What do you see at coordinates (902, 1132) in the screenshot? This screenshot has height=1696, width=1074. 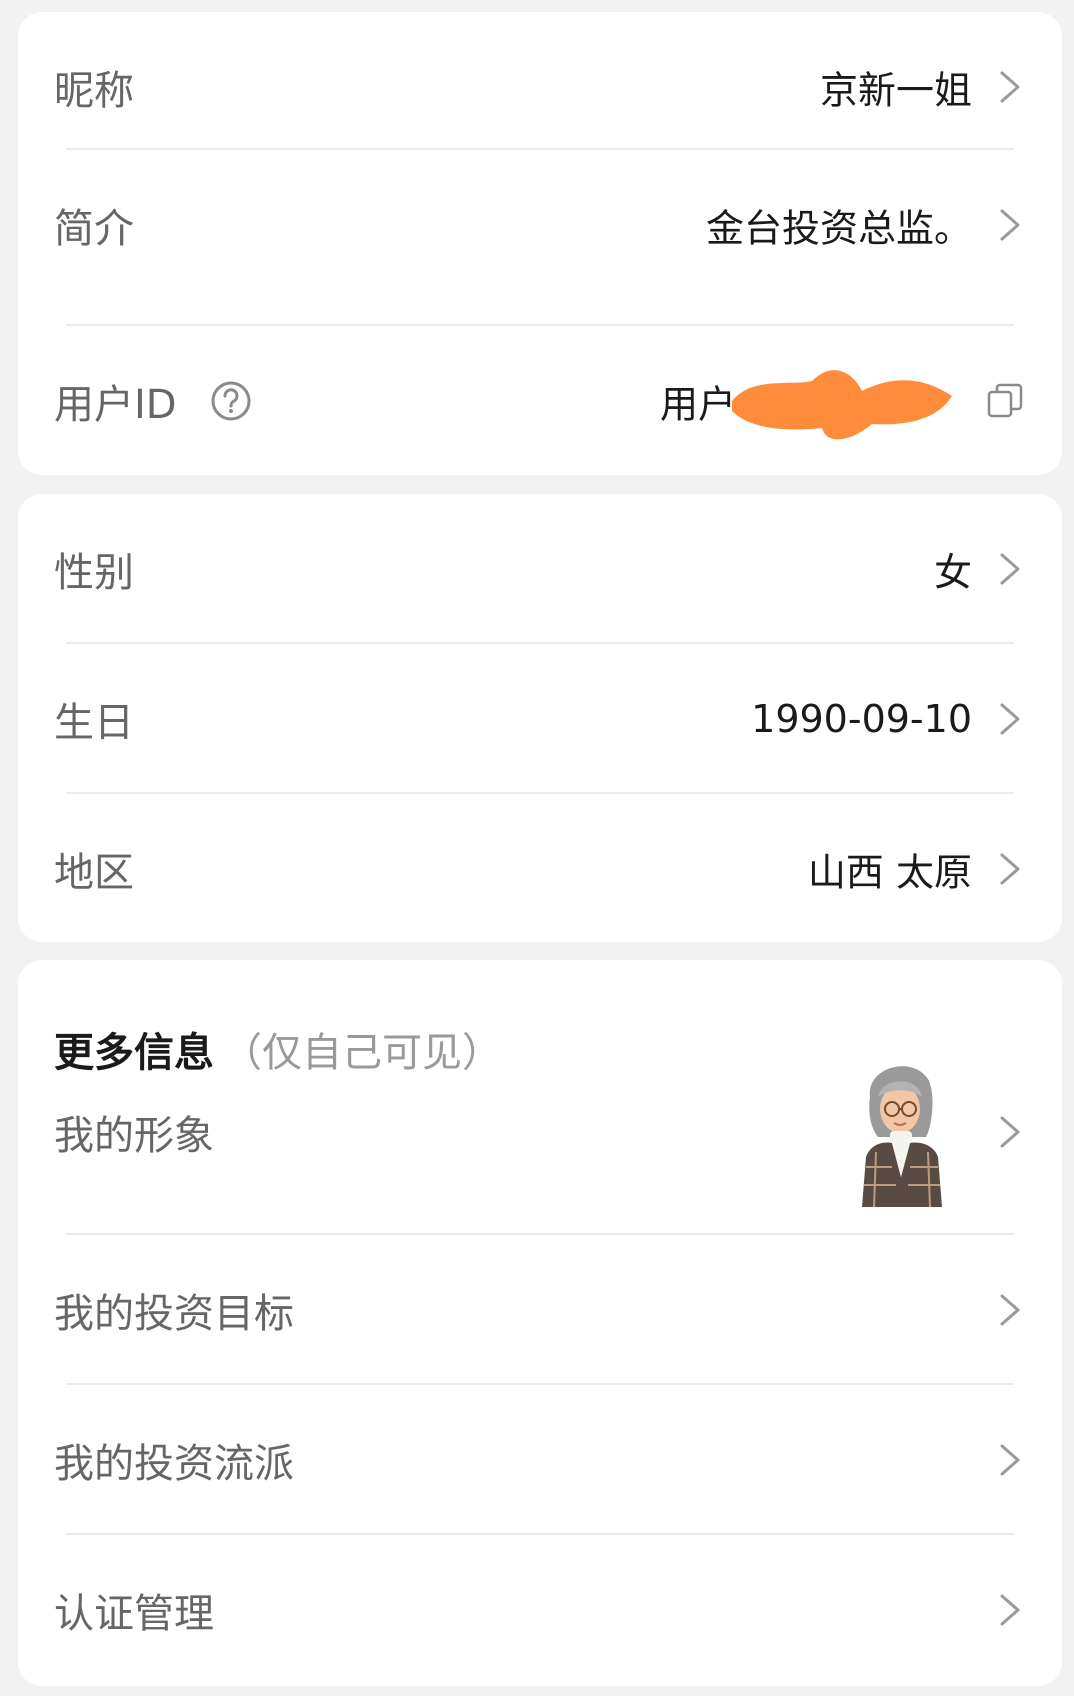 I see `avatar-image` at bounding box center [902, 1132].